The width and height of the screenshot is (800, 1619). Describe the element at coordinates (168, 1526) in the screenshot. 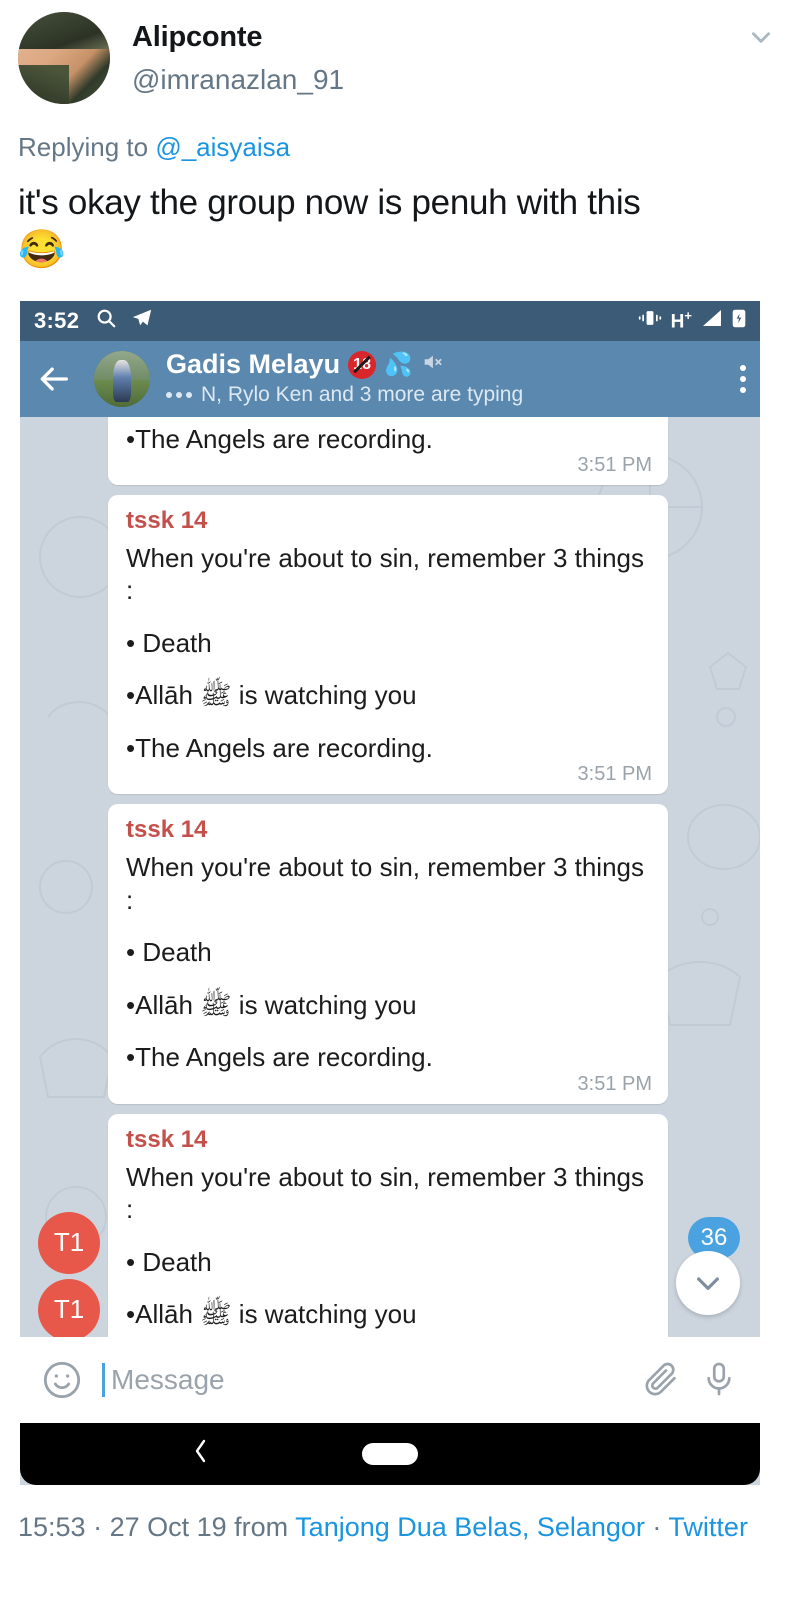

I see `tweet-date: 27 Oct 19` at that location.